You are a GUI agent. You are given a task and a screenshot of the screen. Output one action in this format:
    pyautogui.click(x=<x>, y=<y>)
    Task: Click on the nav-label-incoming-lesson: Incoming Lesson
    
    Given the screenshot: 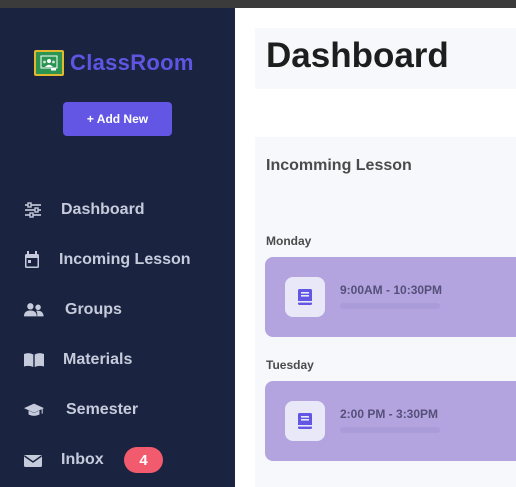 What is the action you would take?
    pyautogui.click(x=125, y=259)
    